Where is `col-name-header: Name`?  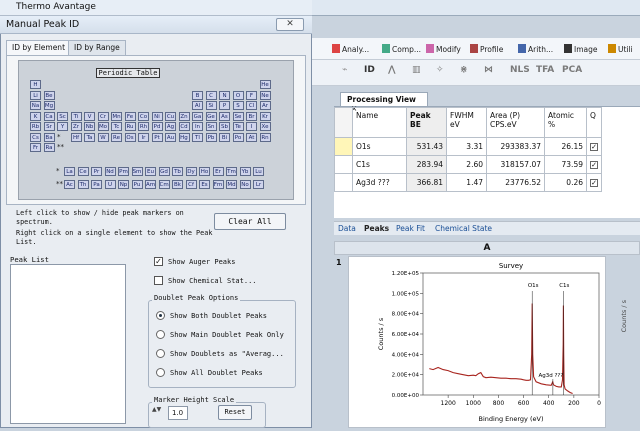 col-name-header: Name is located at coordinates (379, 122).